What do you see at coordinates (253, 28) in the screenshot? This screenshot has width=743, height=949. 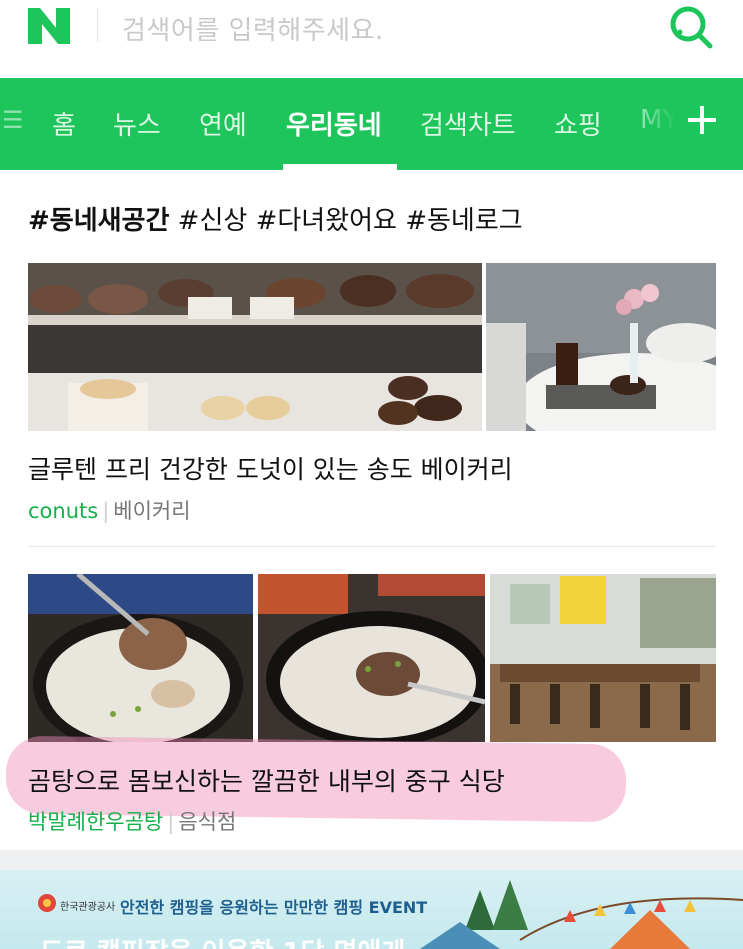 I see `search-input: 검색어를 입력해주세요.` at bounding box center [253, 28].